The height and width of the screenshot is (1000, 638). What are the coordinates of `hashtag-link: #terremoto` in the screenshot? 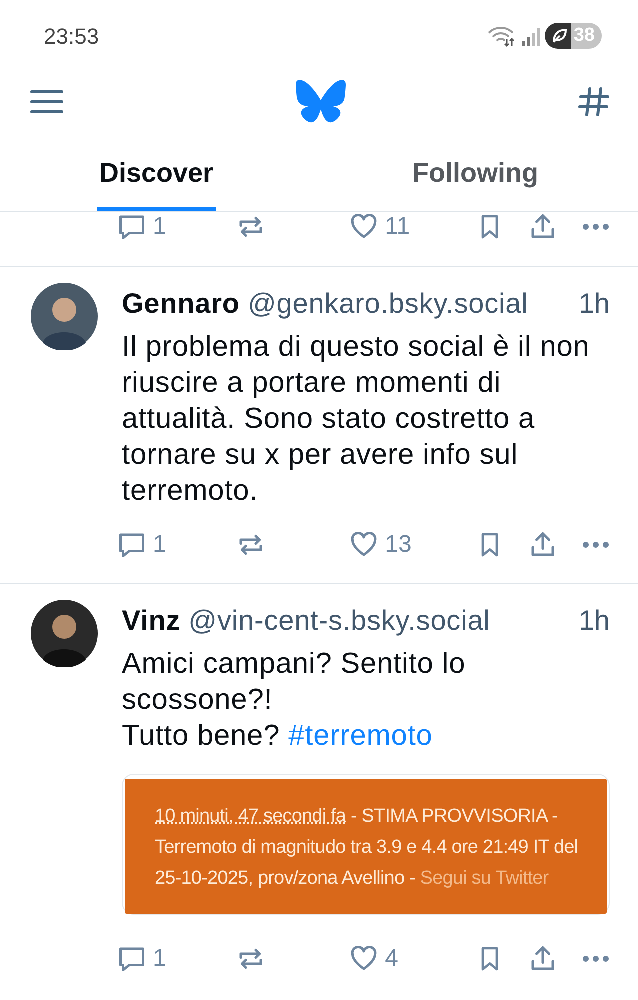 It's located at (360, 736).